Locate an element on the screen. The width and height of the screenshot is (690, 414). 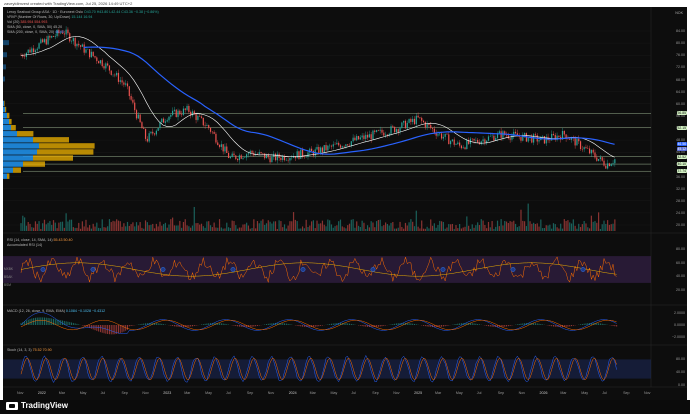
tradingview-logo: TradingView is located at coordinates (37, 405).